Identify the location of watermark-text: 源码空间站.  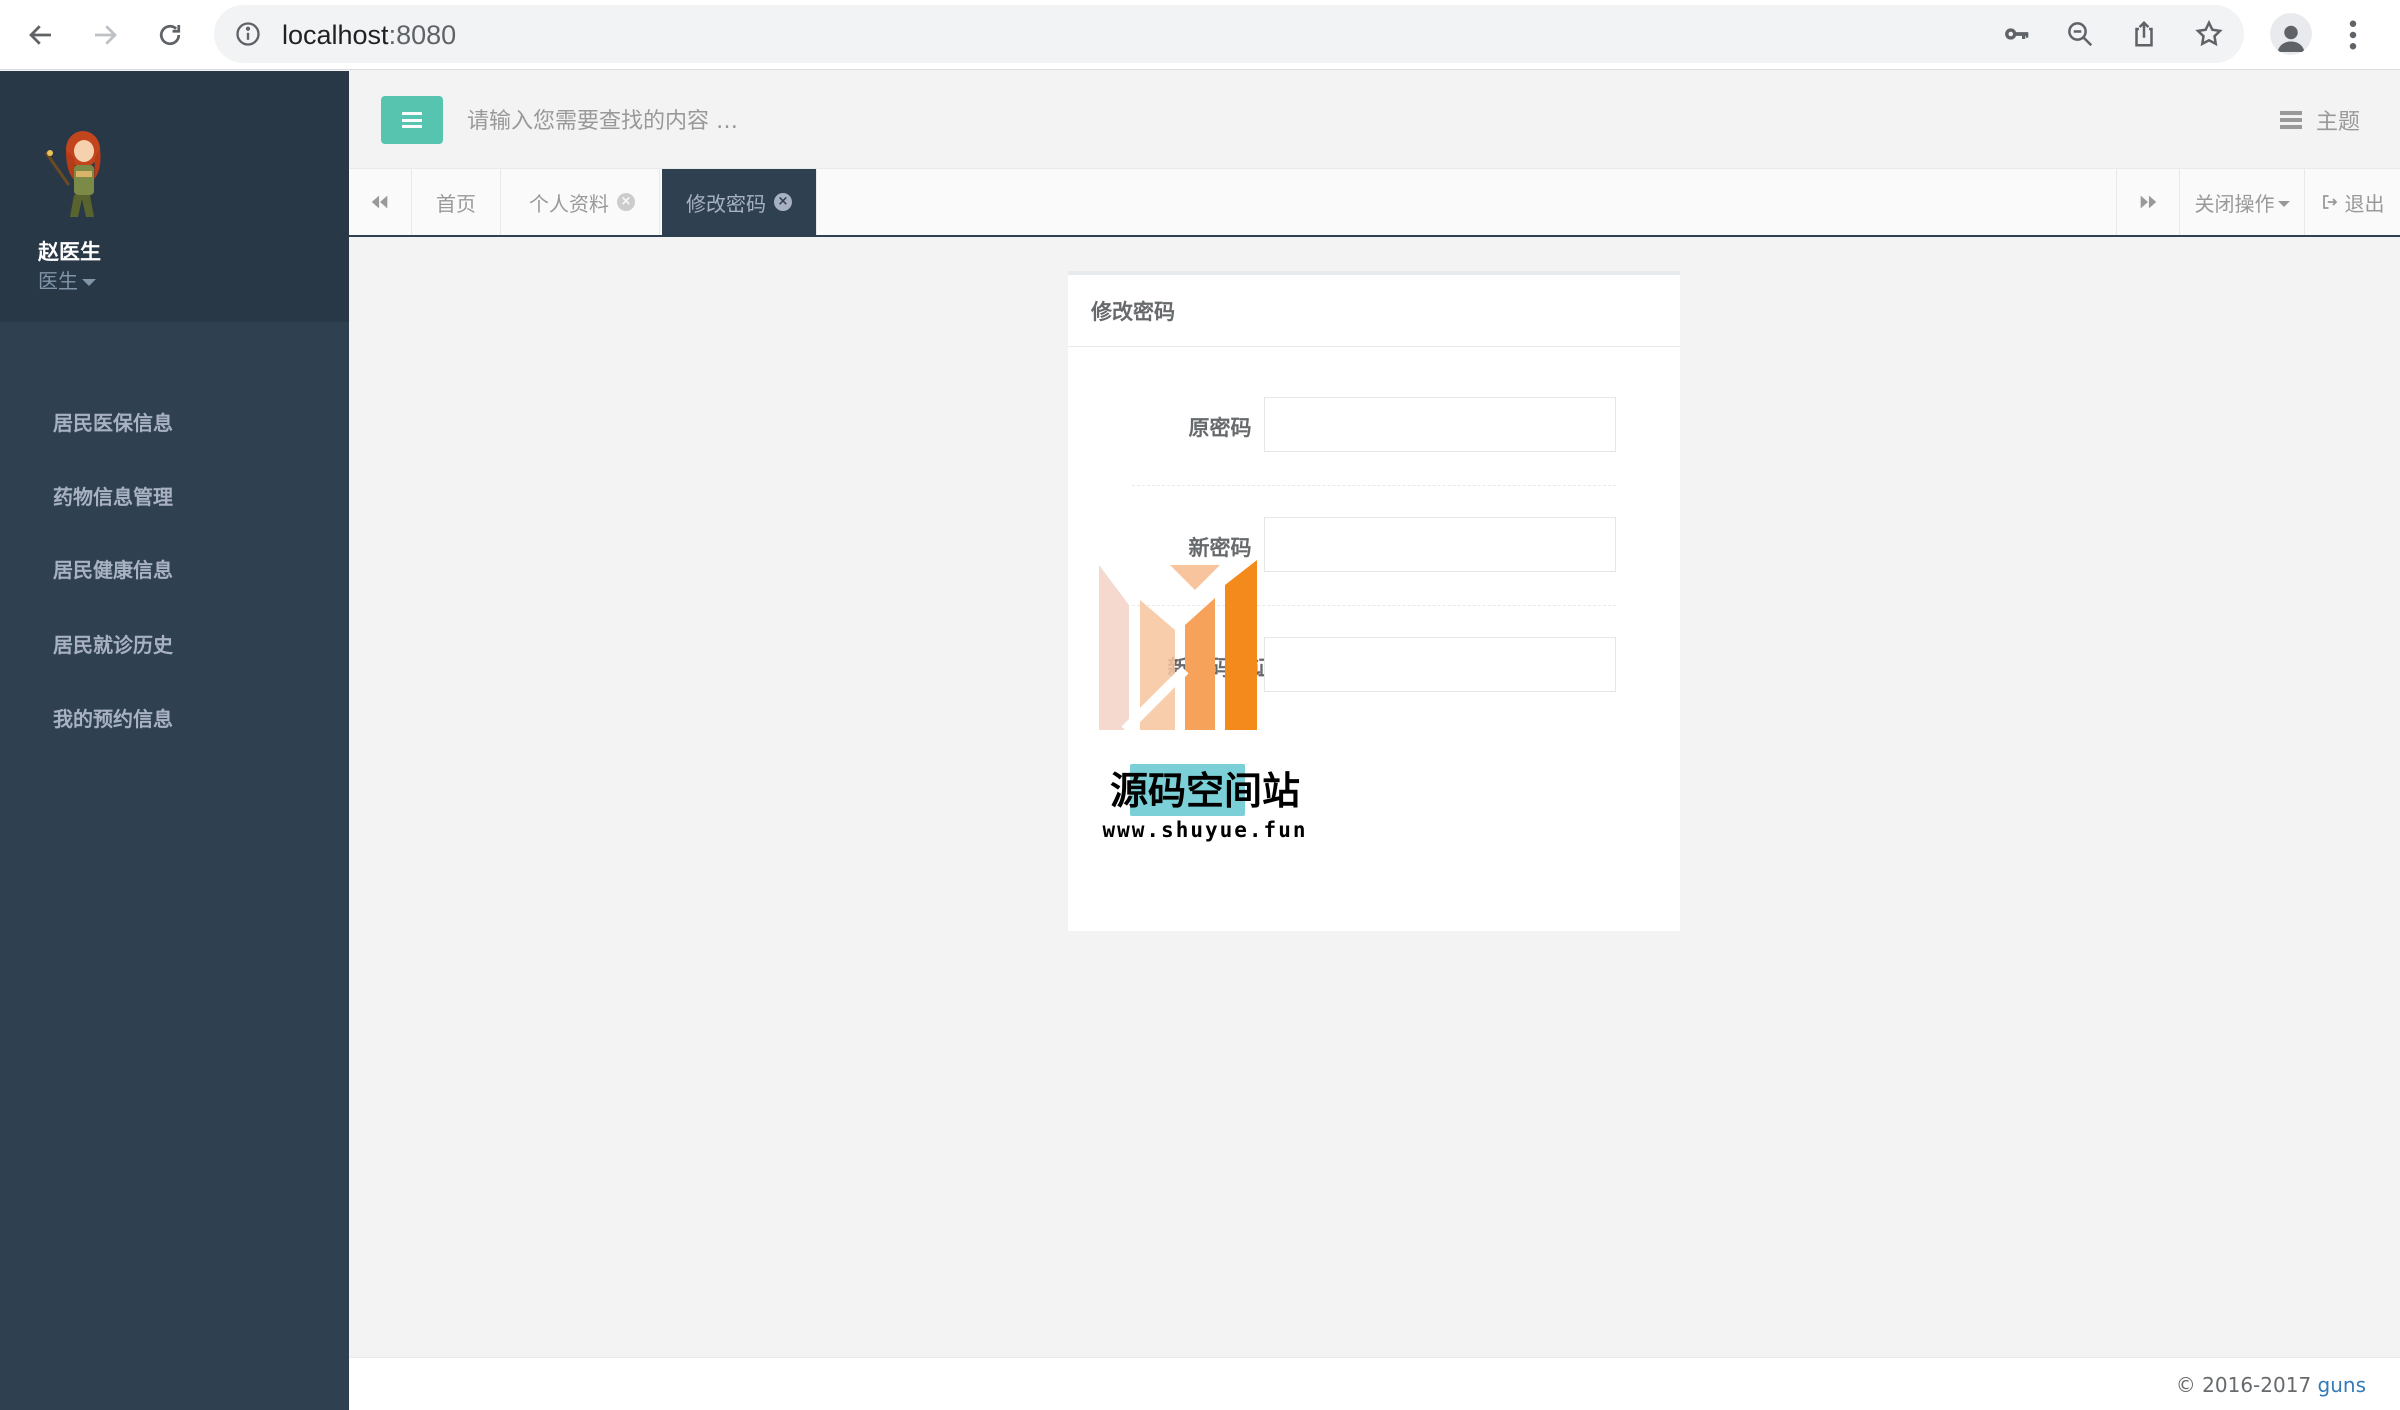
(1204, 791).